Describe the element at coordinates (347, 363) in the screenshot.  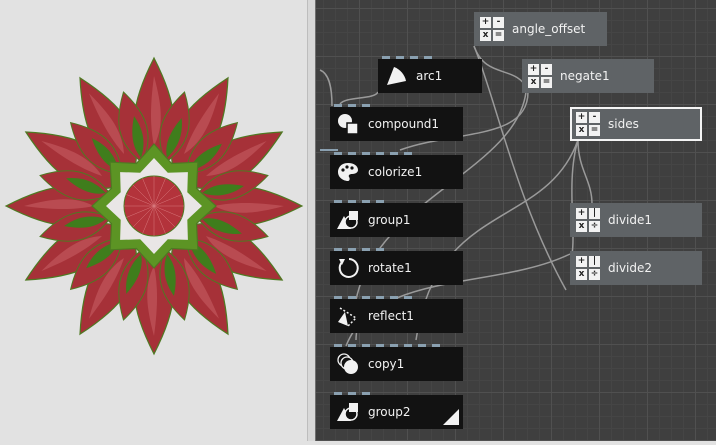
I see `copy-icon` at that location.